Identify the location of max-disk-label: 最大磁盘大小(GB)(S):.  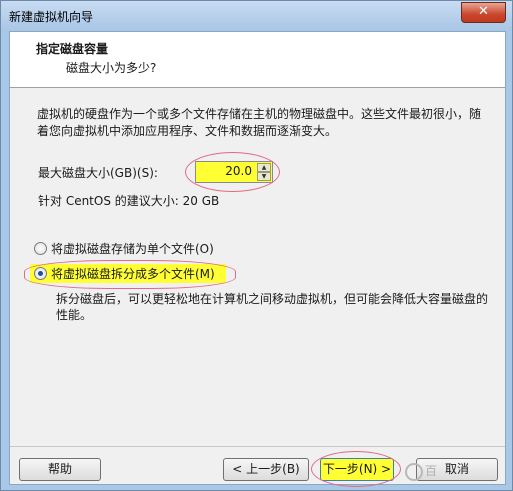
(98, 173).